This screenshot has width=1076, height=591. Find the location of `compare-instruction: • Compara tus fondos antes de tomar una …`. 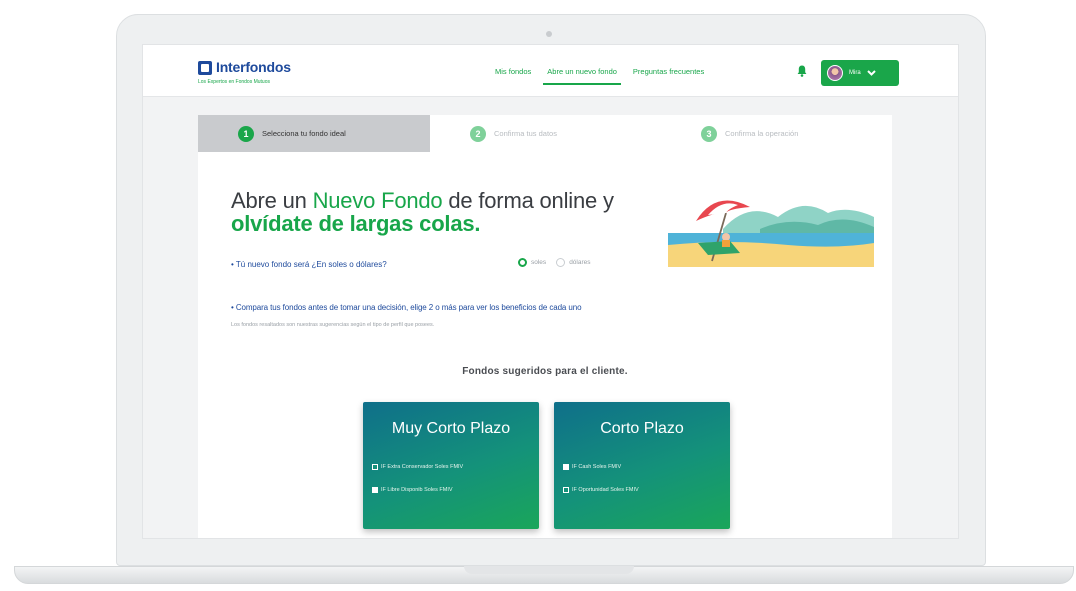

compare-instruction: • Compara tus fondos antes de tomar una … is located at coordinates (406, 307).